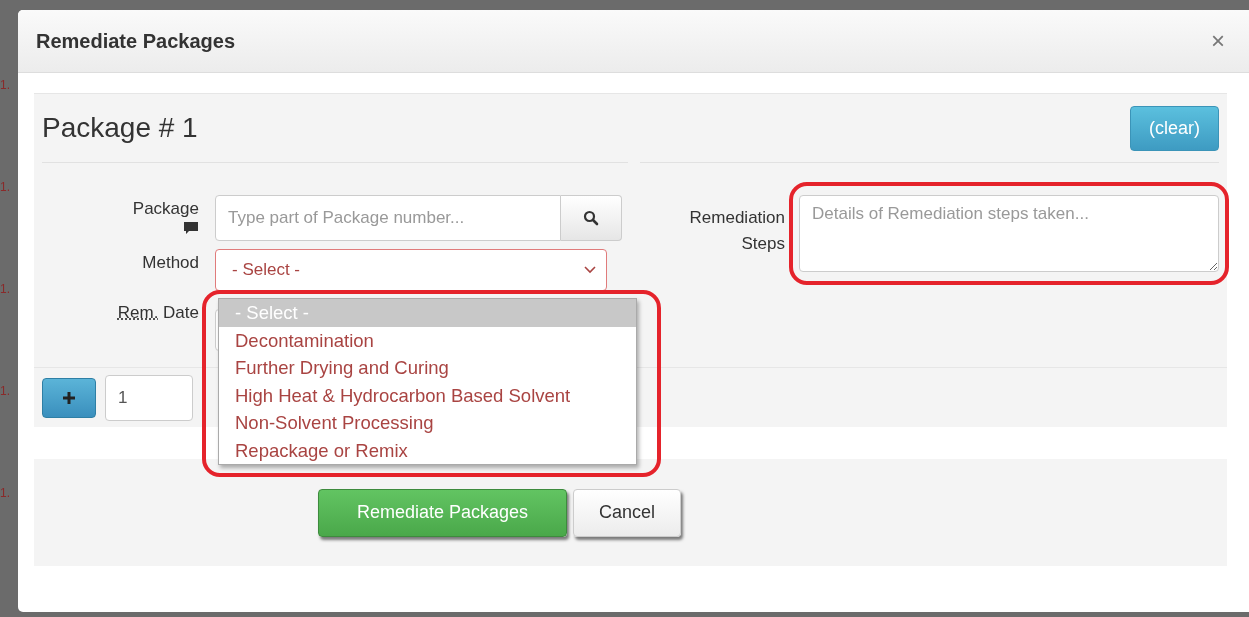 Image resolution: width=1249 pixels, height=617 pixels. Describe the element at coordinates (736, 231) in the screenshot. I see `field-label: Remediation Steps` at that location.